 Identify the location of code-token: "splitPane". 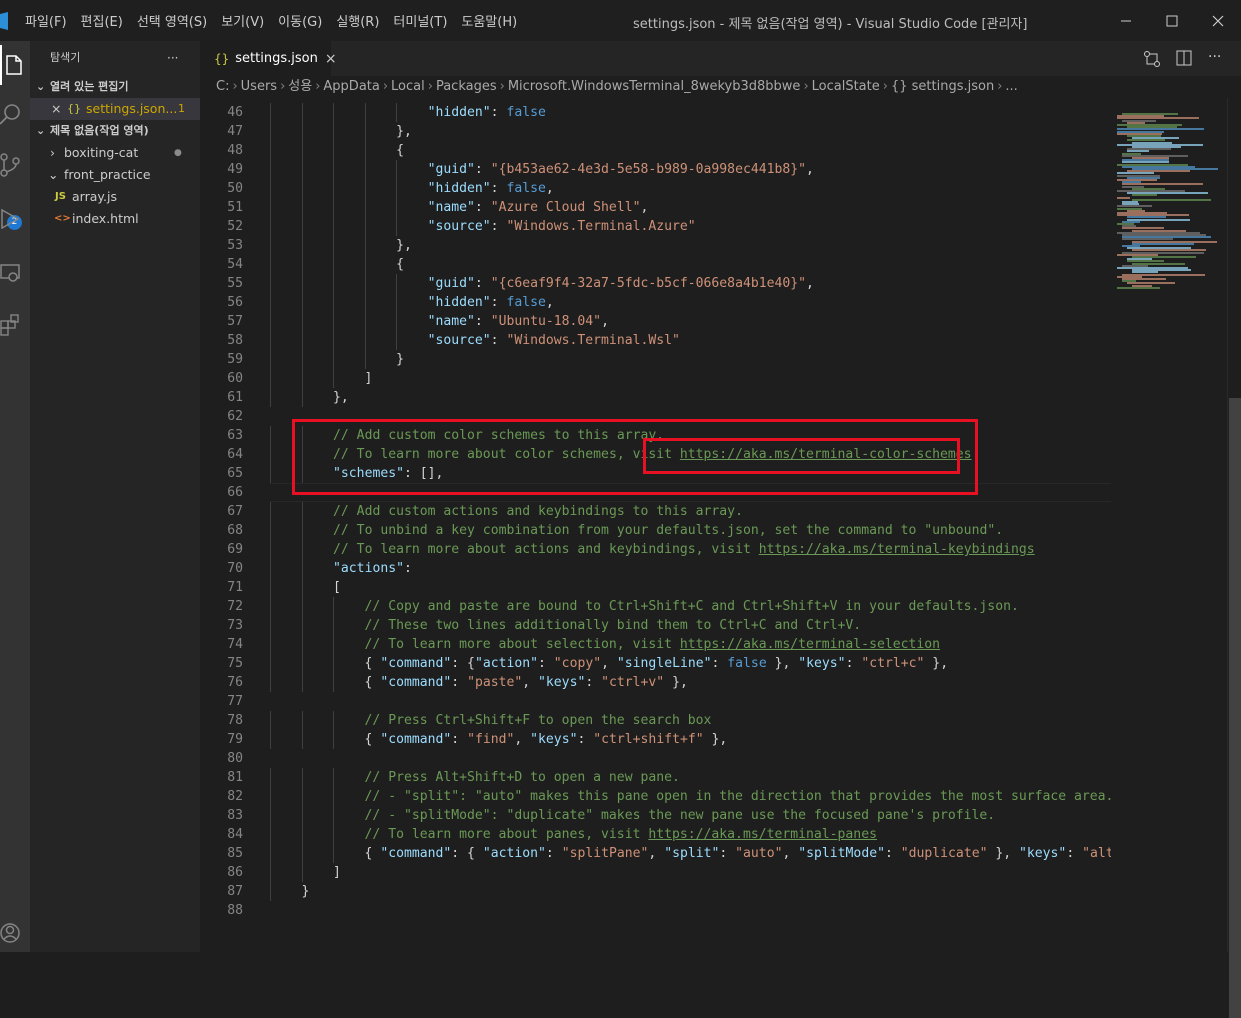
(605, 853).